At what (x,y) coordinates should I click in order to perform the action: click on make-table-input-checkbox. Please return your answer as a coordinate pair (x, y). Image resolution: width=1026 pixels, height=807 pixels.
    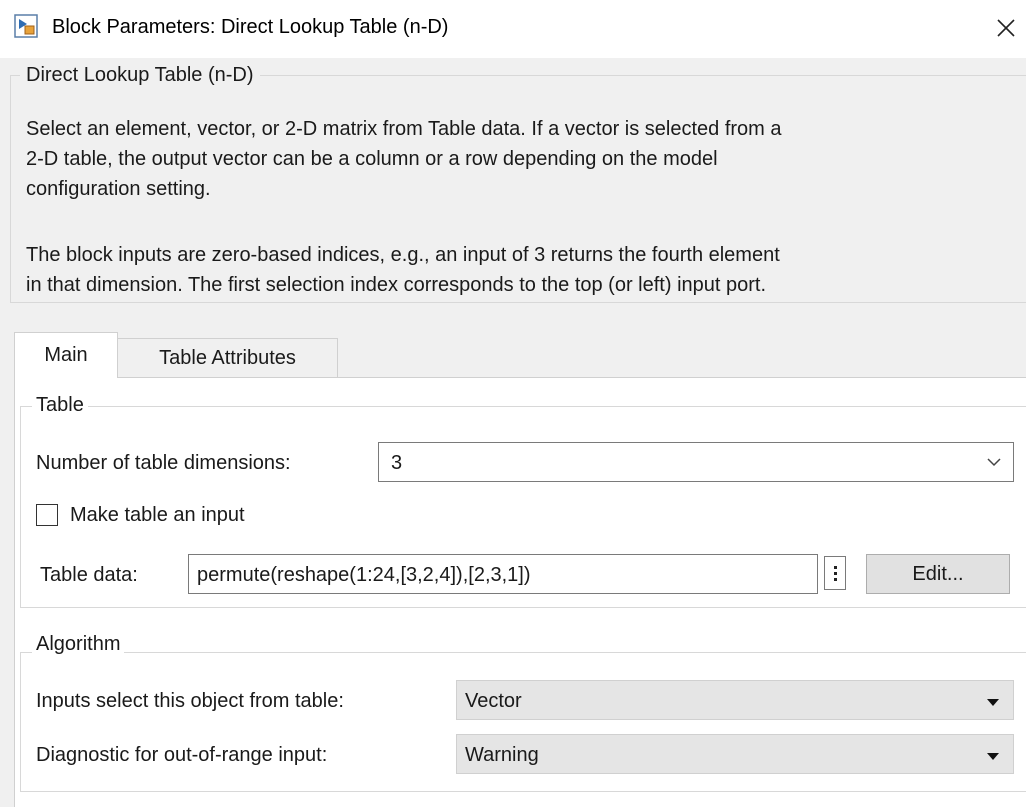
    Looking at the image, I should click on (47, 515).